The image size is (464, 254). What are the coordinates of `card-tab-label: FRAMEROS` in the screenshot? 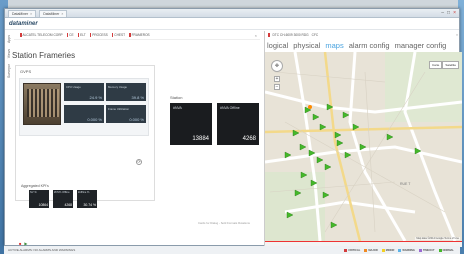 It's located at (140, 35).